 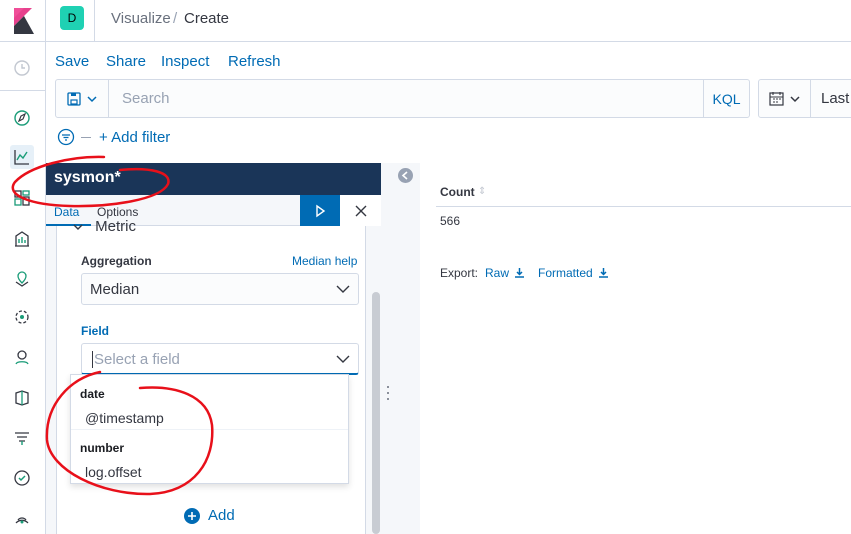 What do you see at coordinates (72, 61) in the screenshot?
I see `save-link: Save` at bounding box center [72, 61].